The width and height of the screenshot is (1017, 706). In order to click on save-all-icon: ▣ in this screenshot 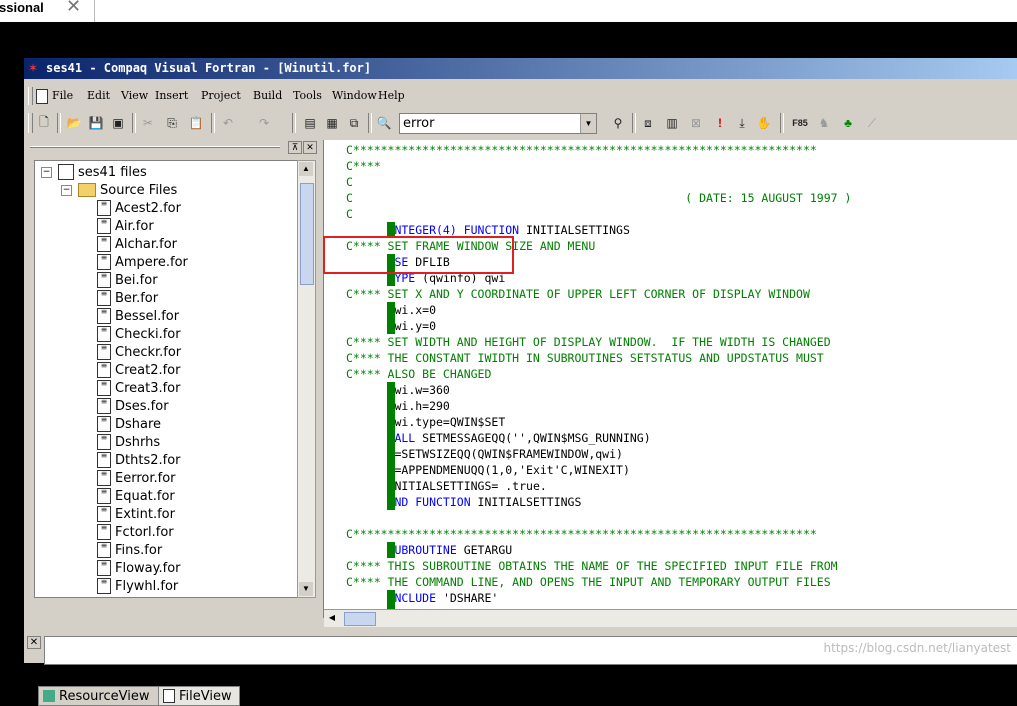, I will do `click(118, 123)`.